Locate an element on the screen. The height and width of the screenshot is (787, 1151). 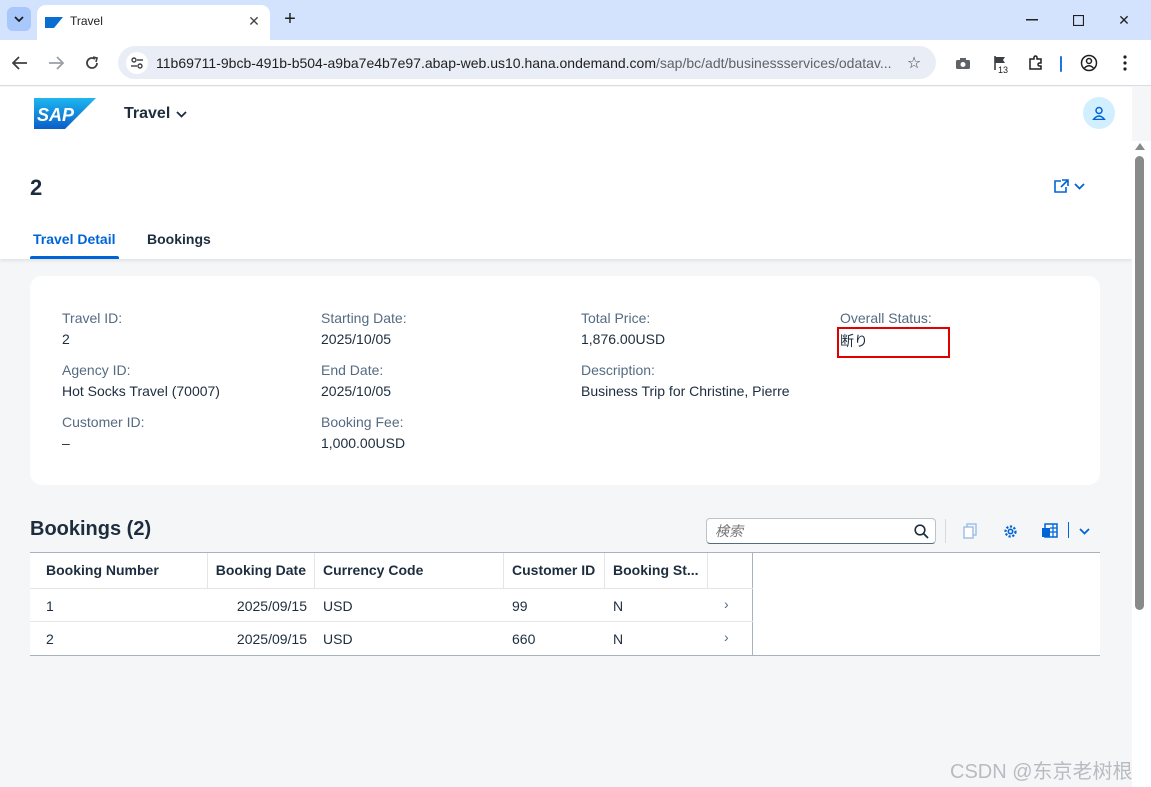
column-header-currency-code: Currency Code is located at coordinates (409, 570).